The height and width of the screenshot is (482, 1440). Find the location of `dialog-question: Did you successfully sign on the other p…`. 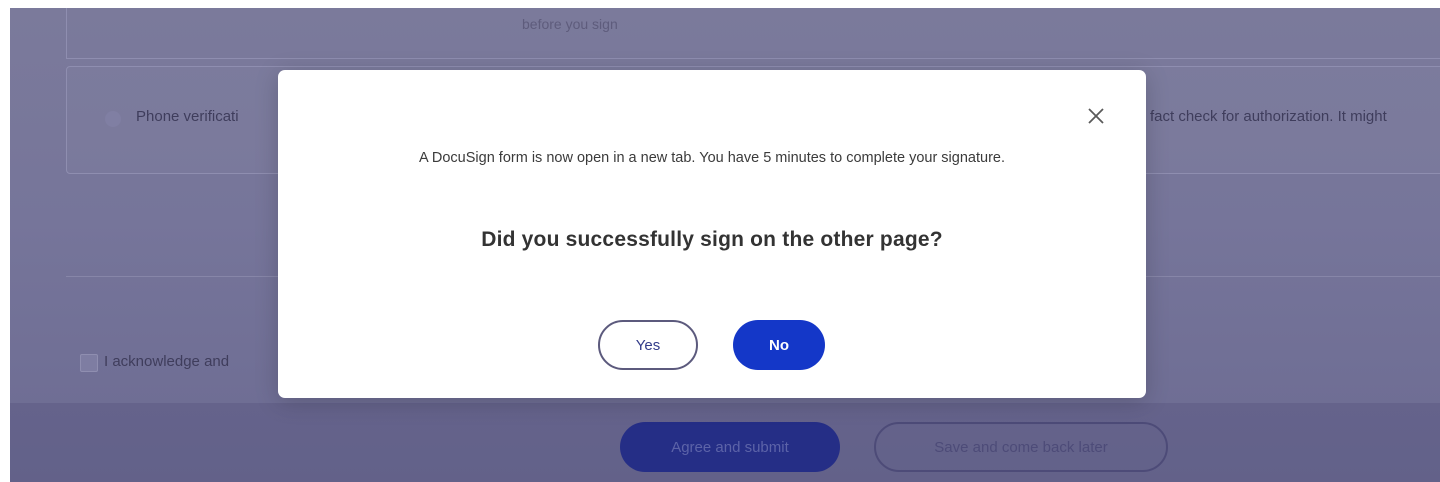

dialog-question: Did you successfully sign on the other p… is located at coordinates (712, 239).